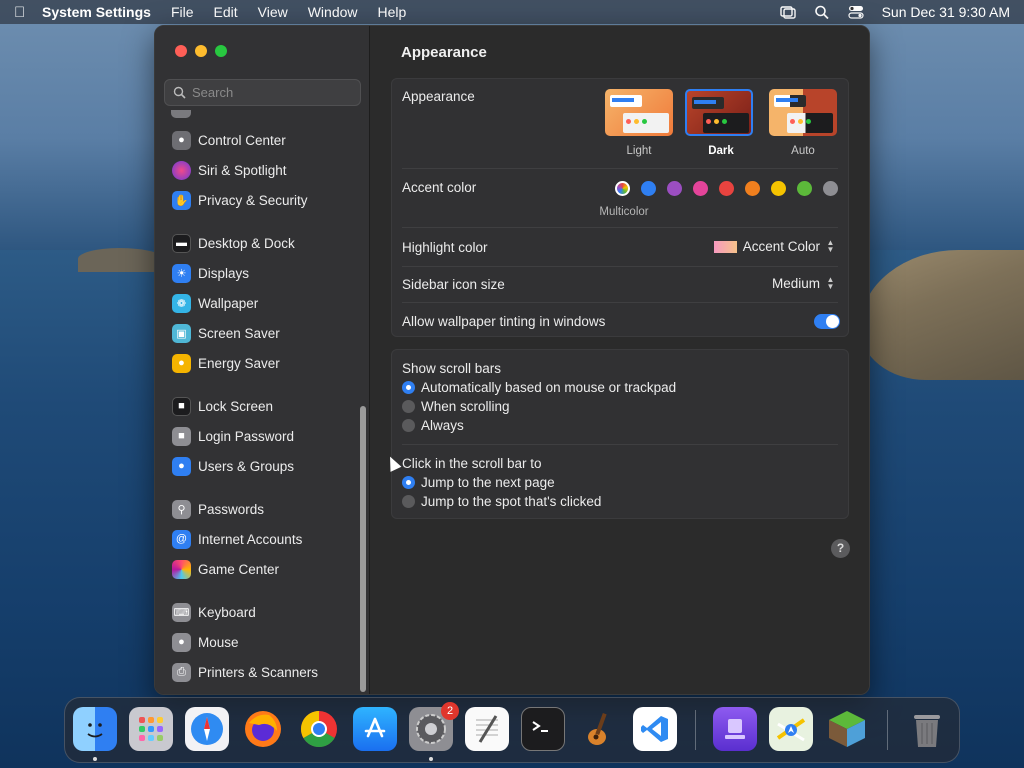  What do you see at coordinates (246, 466) in the screenshot?
I see `sidebar-item-label: Users & Groups` at bounding box center [246, 466].